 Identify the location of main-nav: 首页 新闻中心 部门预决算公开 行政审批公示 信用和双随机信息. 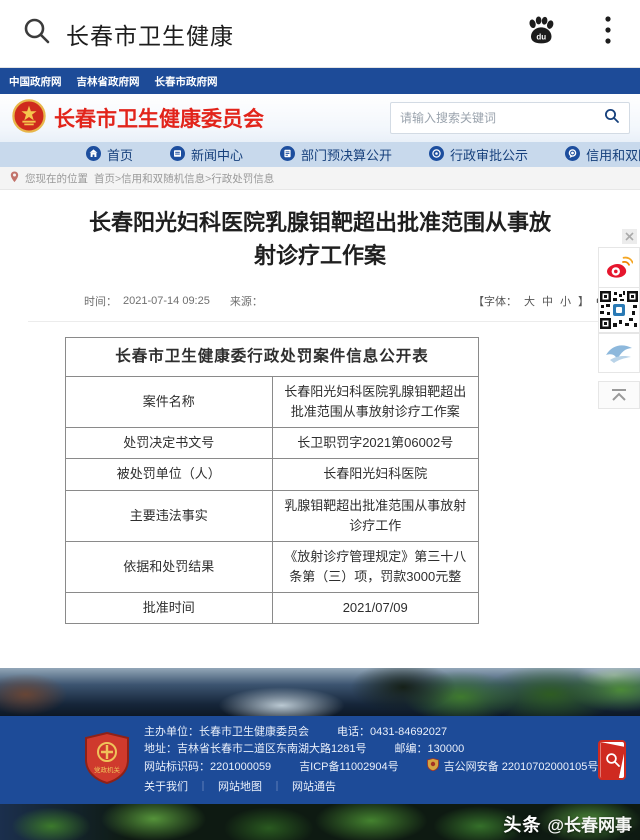
(320, 154).